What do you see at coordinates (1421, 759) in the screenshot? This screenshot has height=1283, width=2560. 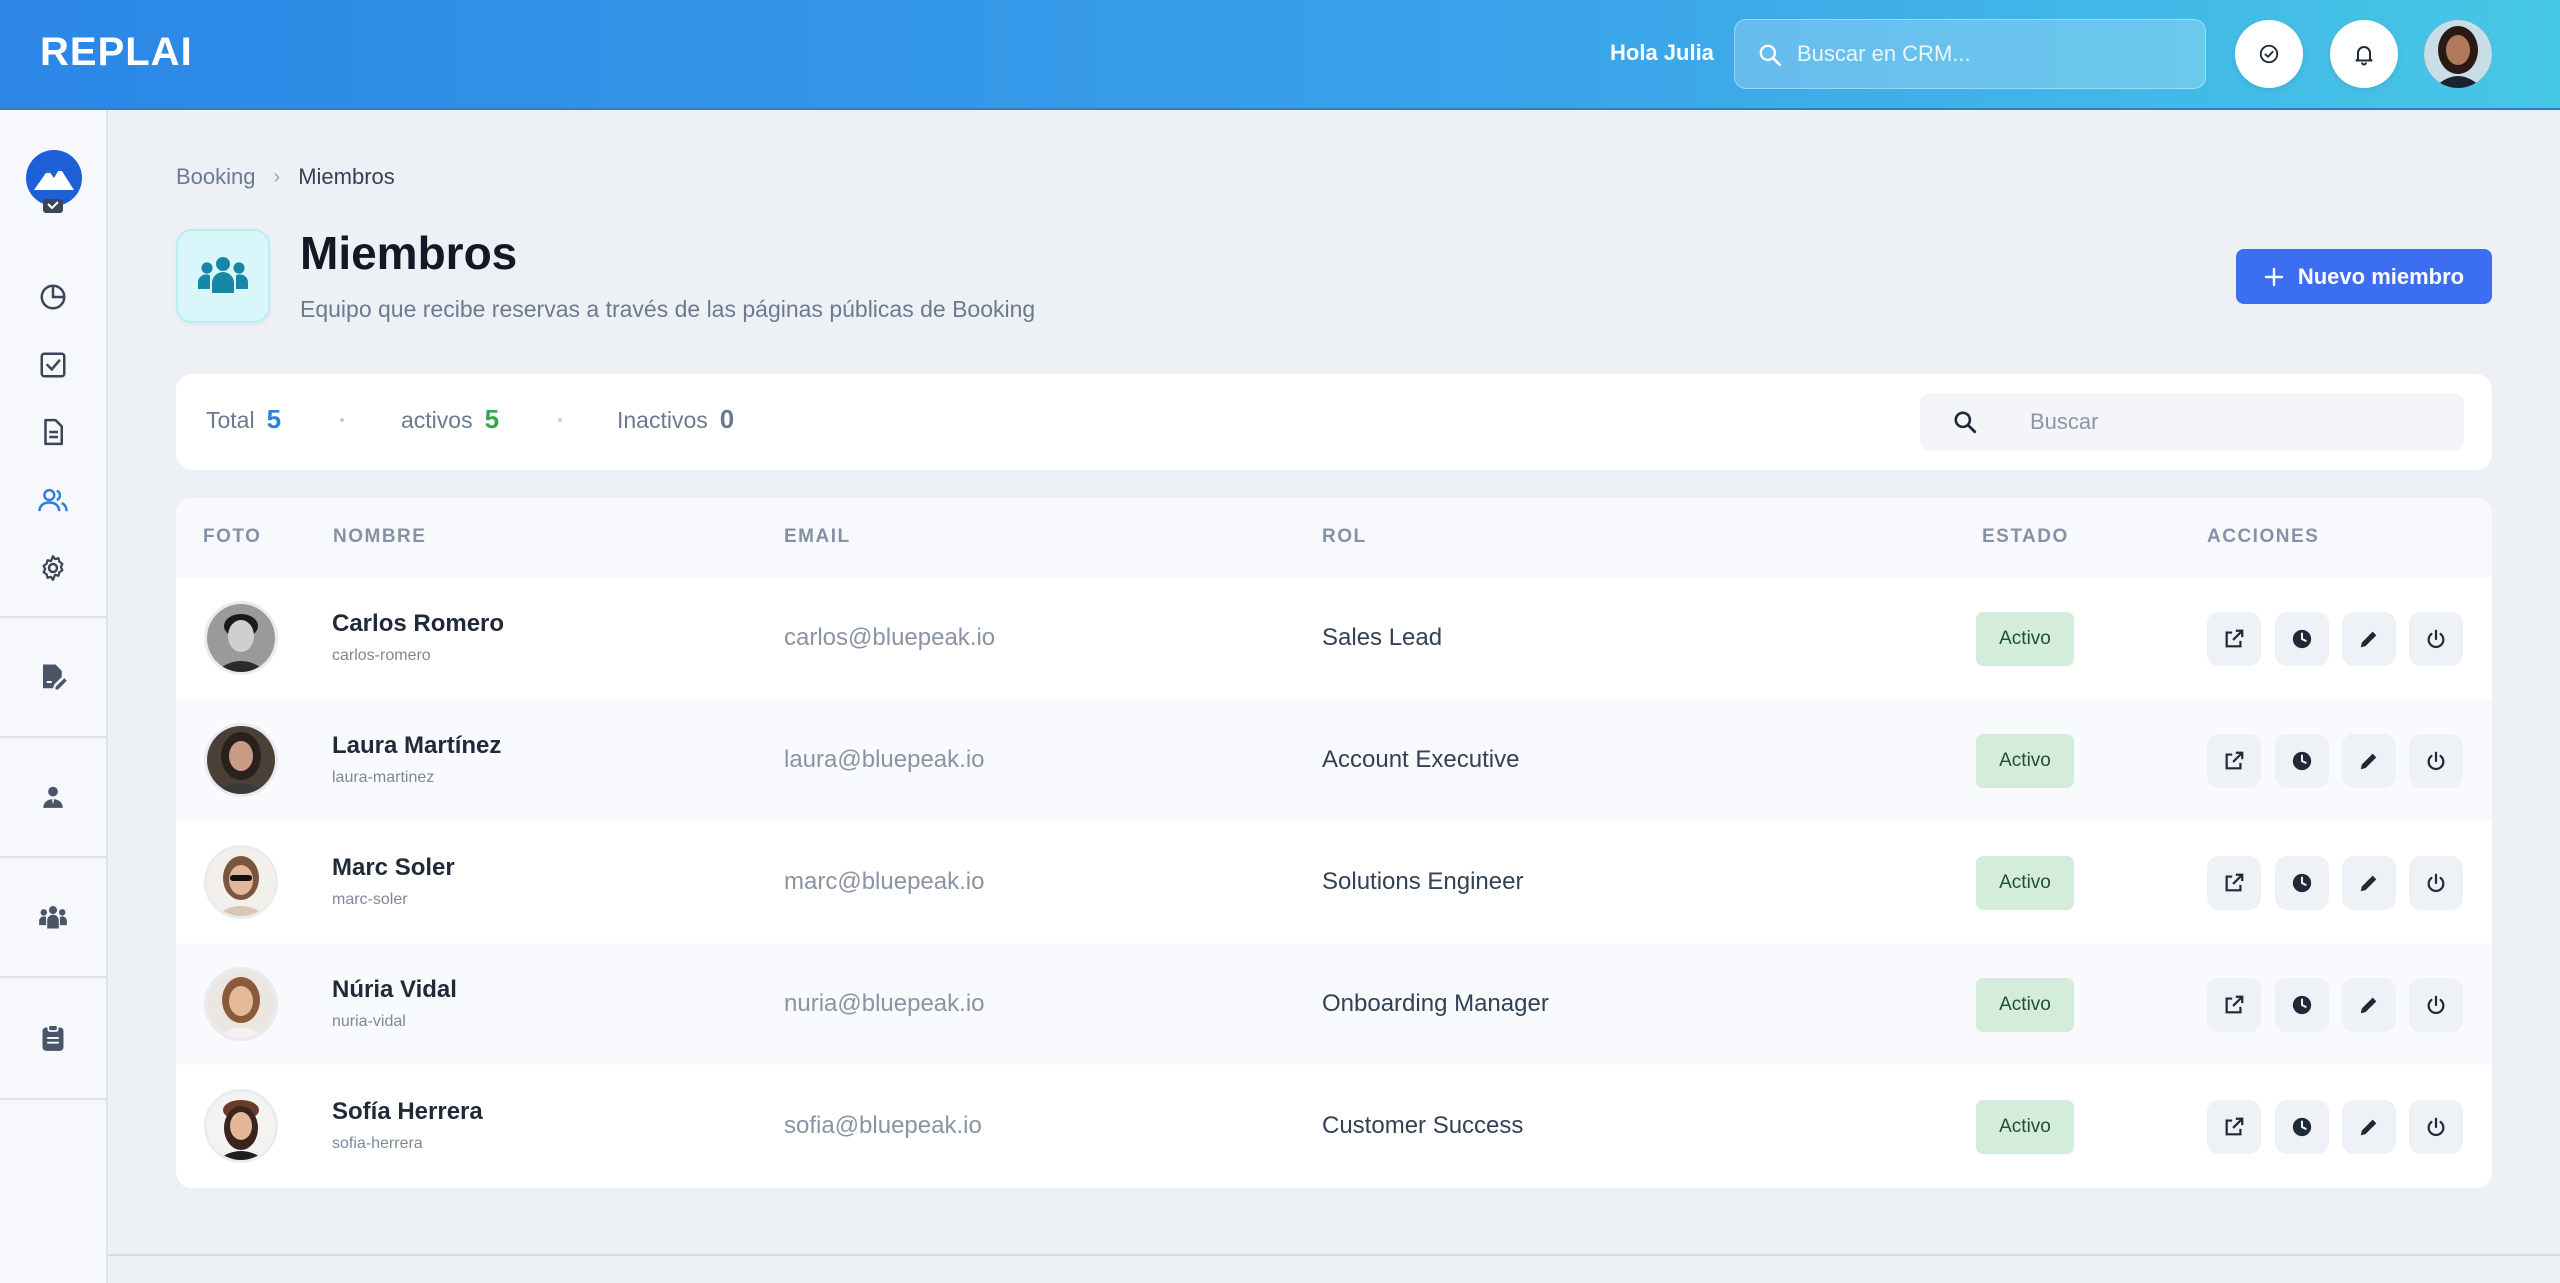 I see `member-role: Account Executive` at bounding box center [1421, 759].